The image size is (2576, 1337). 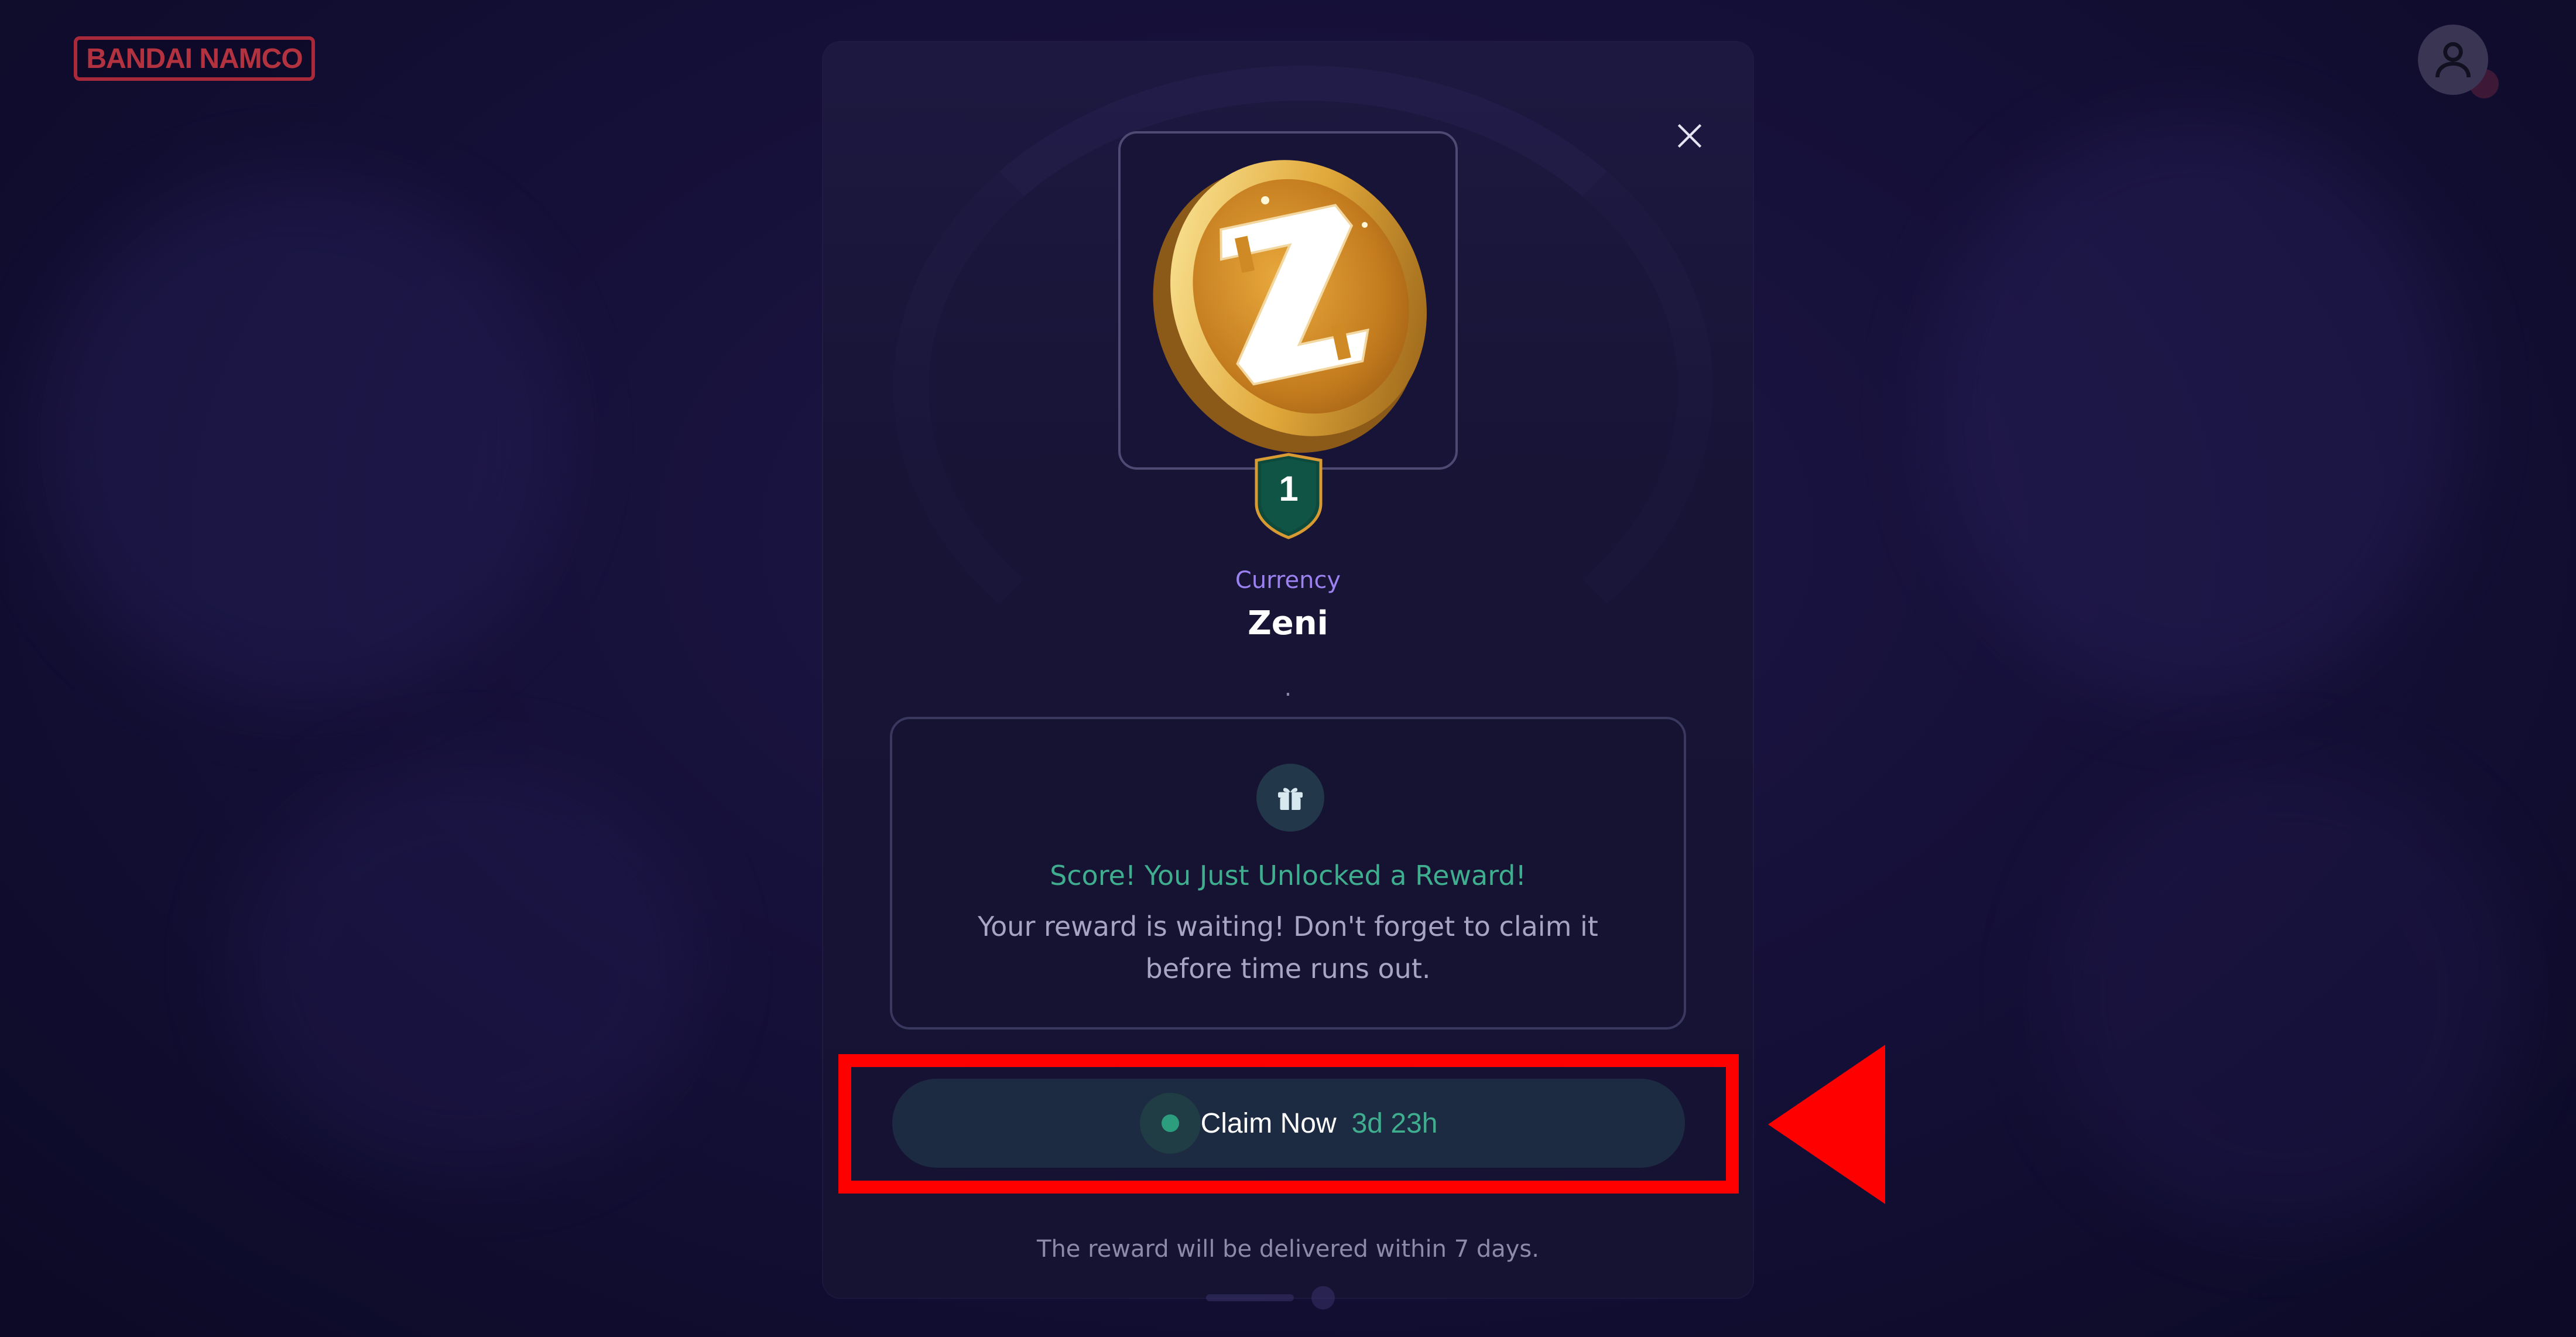 What do you see at coordinates (1289, 488) in the screenshot?
I see `quantity-badge: 1` at bounding box center [1289, 488].